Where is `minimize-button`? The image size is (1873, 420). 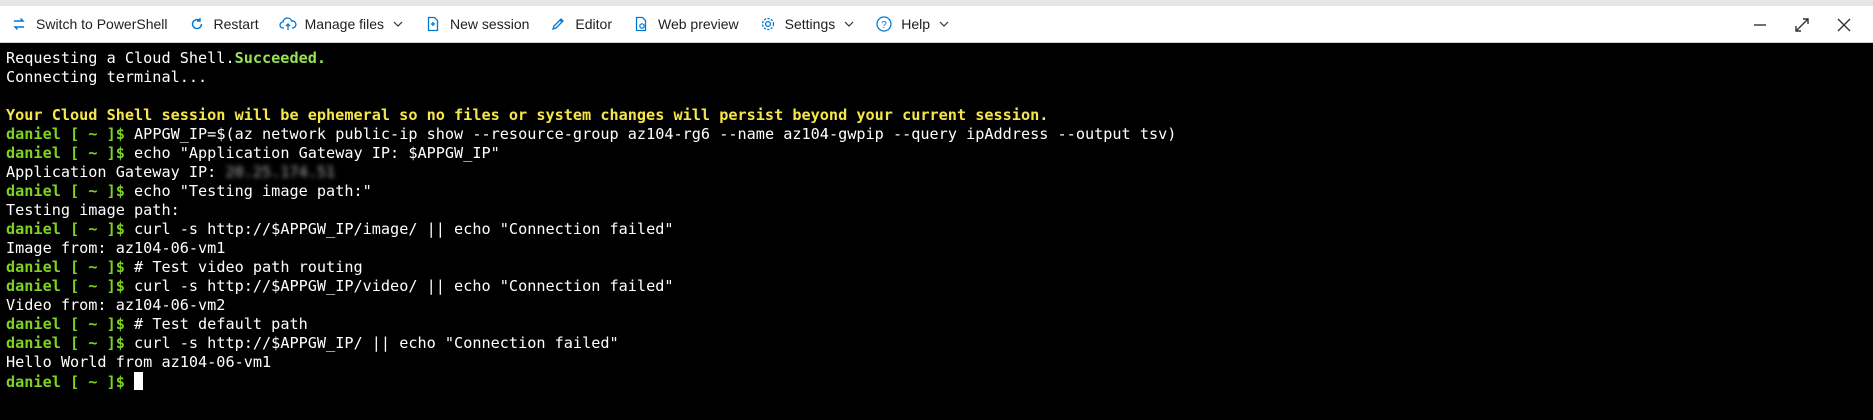 minimize-button is located at coordinates (1760, 24).